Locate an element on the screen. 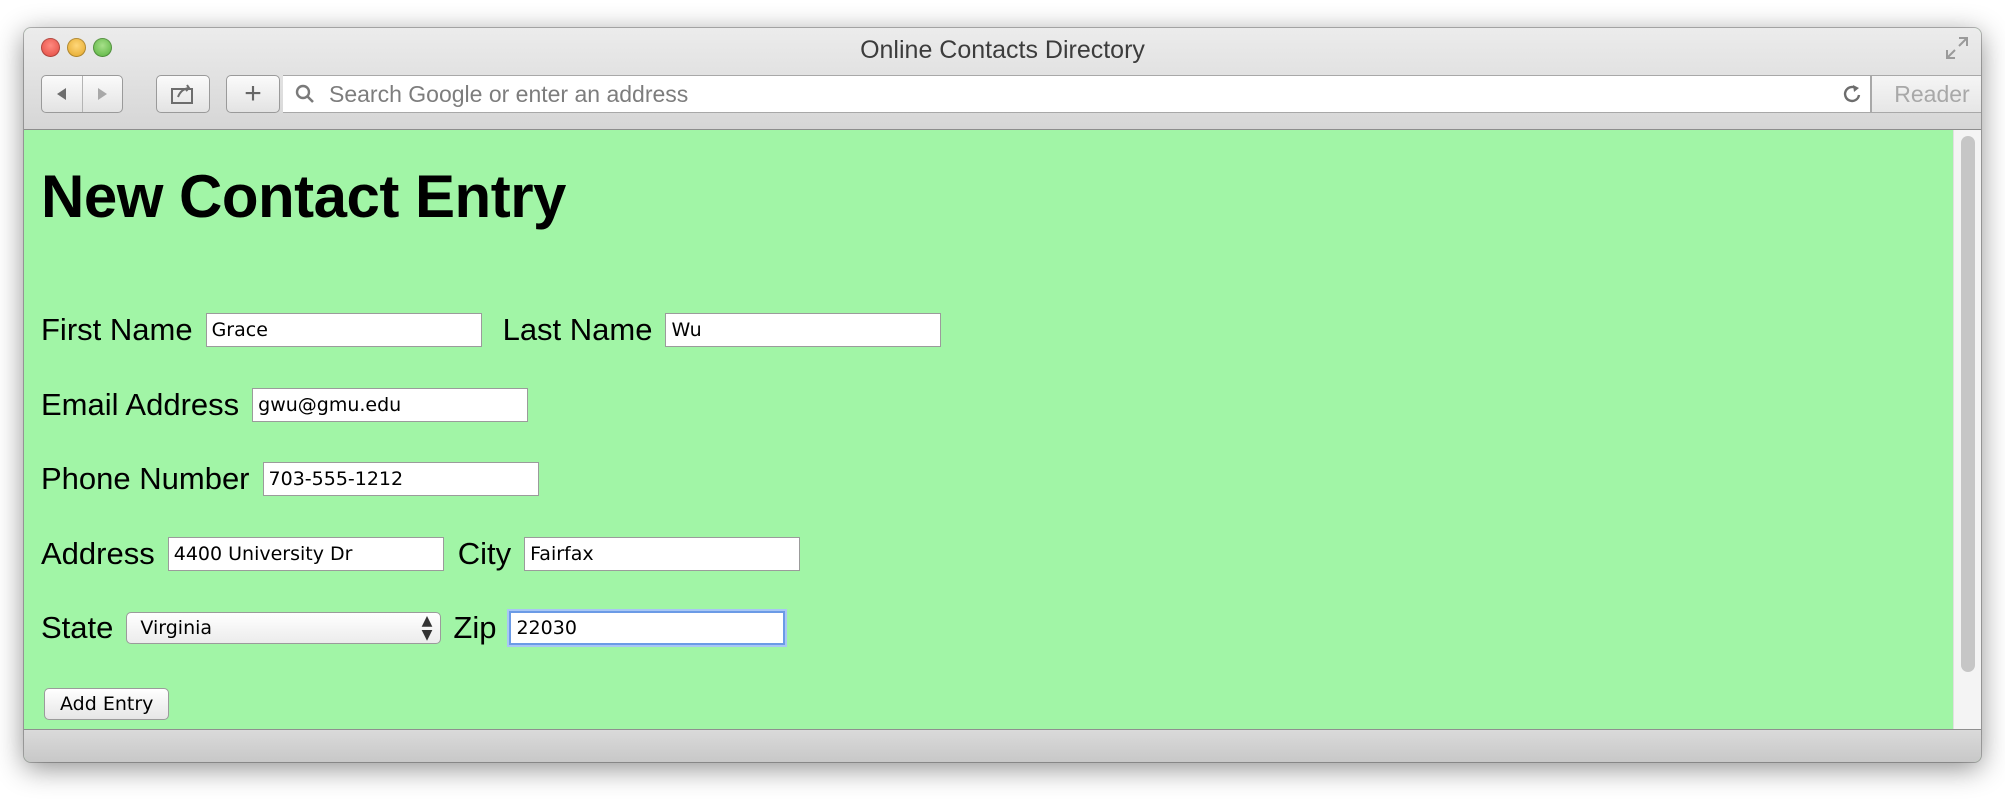 This screenshot has width=2005, height=801. phone-label: Phone Number is located at coordinates (145, 478).